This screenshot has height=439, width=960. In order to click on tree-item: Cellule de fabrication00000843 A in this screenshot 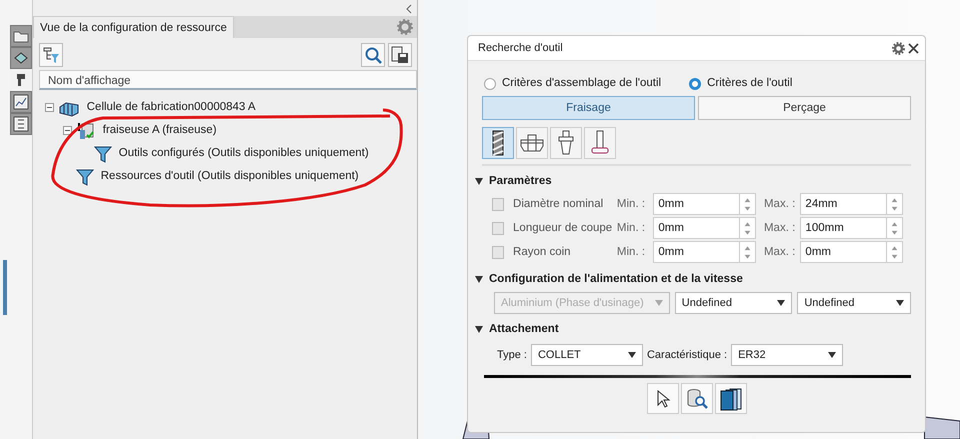, I will do `click(171, 107)`.